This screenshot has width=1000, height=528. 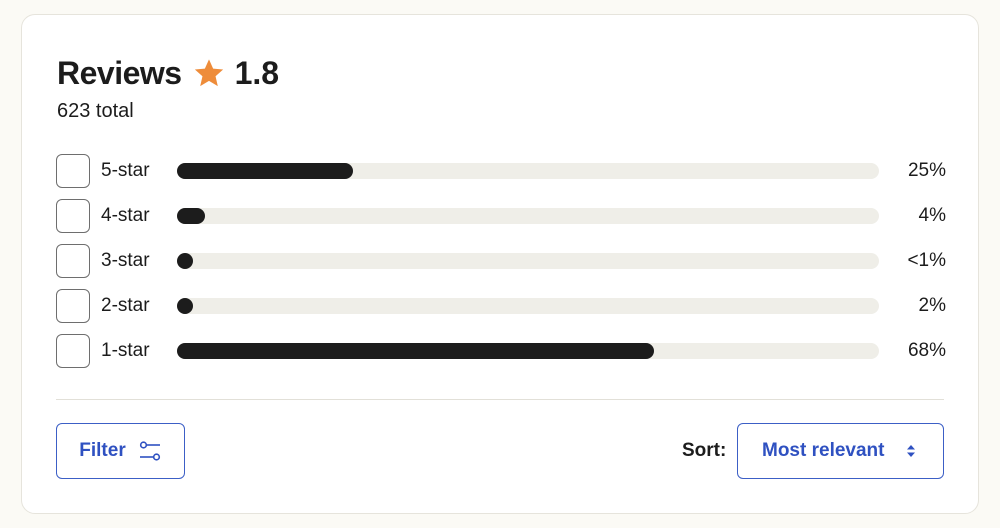 I want to click on rating-label: 2-star, so click(x=125, y=305).